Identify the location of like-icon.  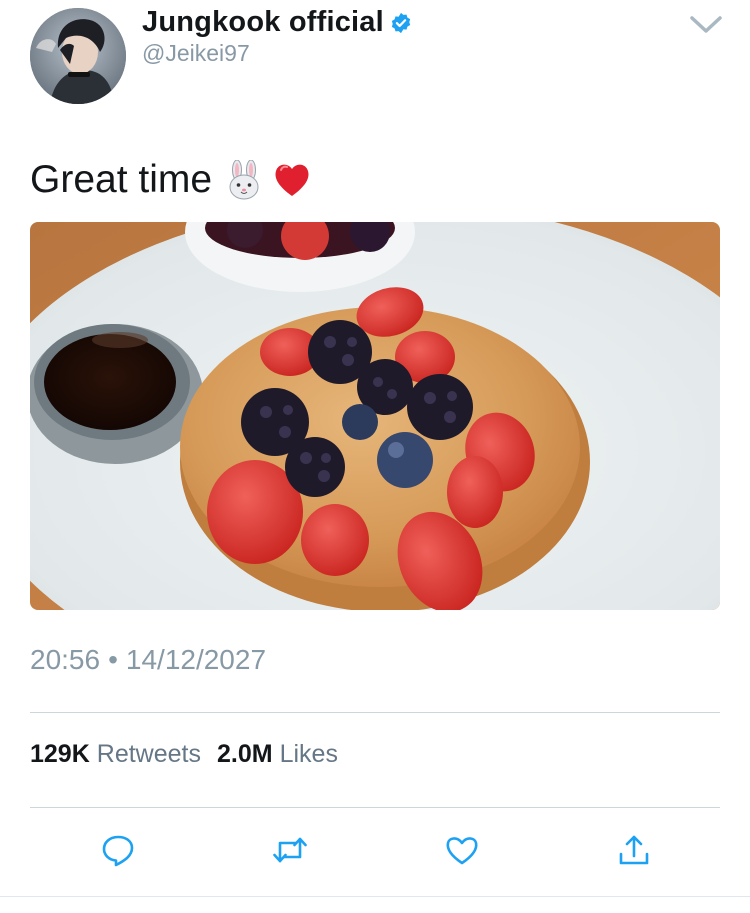
(462, 852).